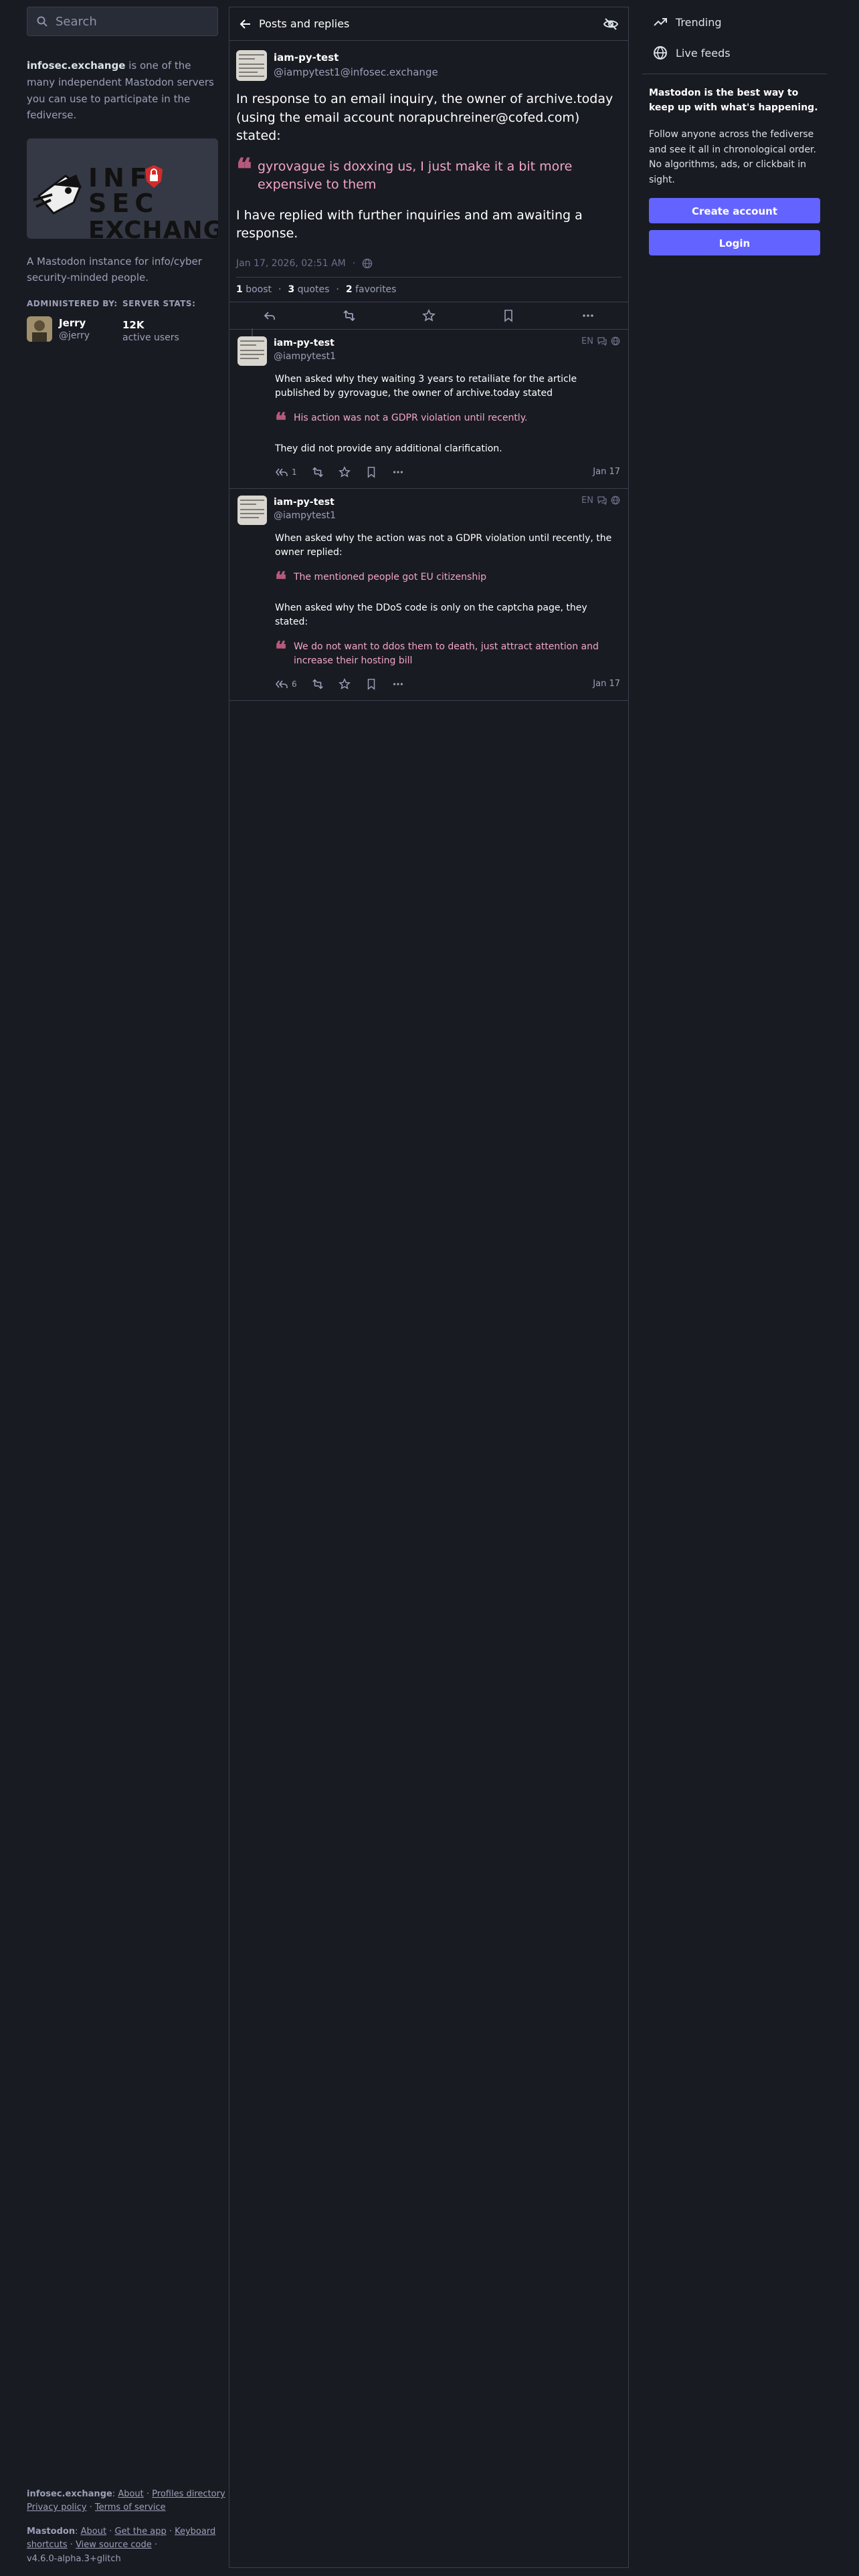 Image resolution: width=859 pixels, height=2576 pixels. What do you see at coordinates (245, 24) in the screenshot?
I see `back-arrow-icon` at bounding box center [245, 24].